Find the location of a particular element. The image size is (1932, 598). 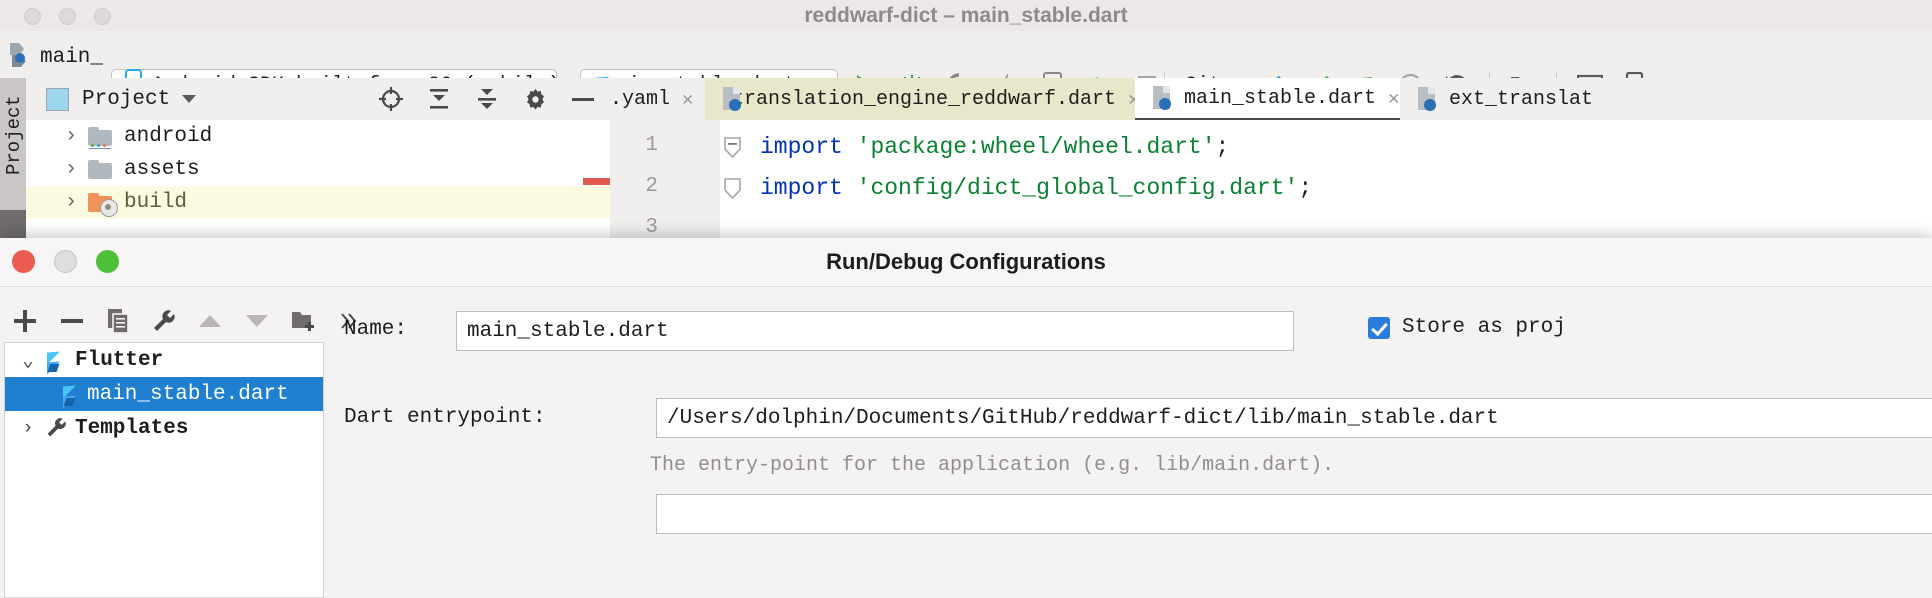

line-number: 1 is located at coordinates (651, 145).